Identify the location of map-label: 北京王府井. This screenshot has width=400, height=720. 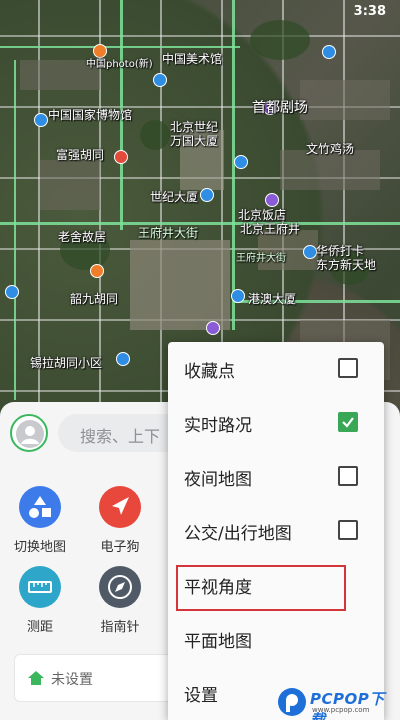
(270, 229).